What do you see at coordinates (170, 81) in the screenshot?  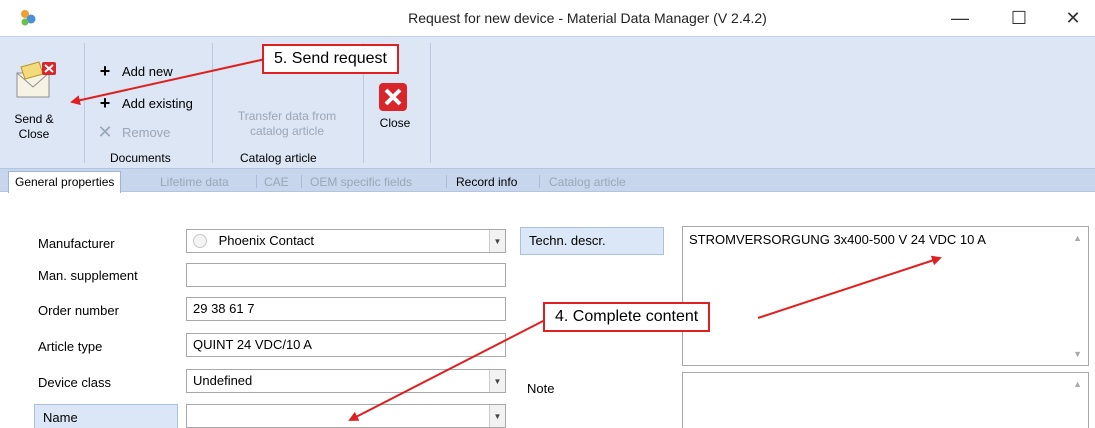 I see `arrow-to-send-close` at bounding box center [170, 81].